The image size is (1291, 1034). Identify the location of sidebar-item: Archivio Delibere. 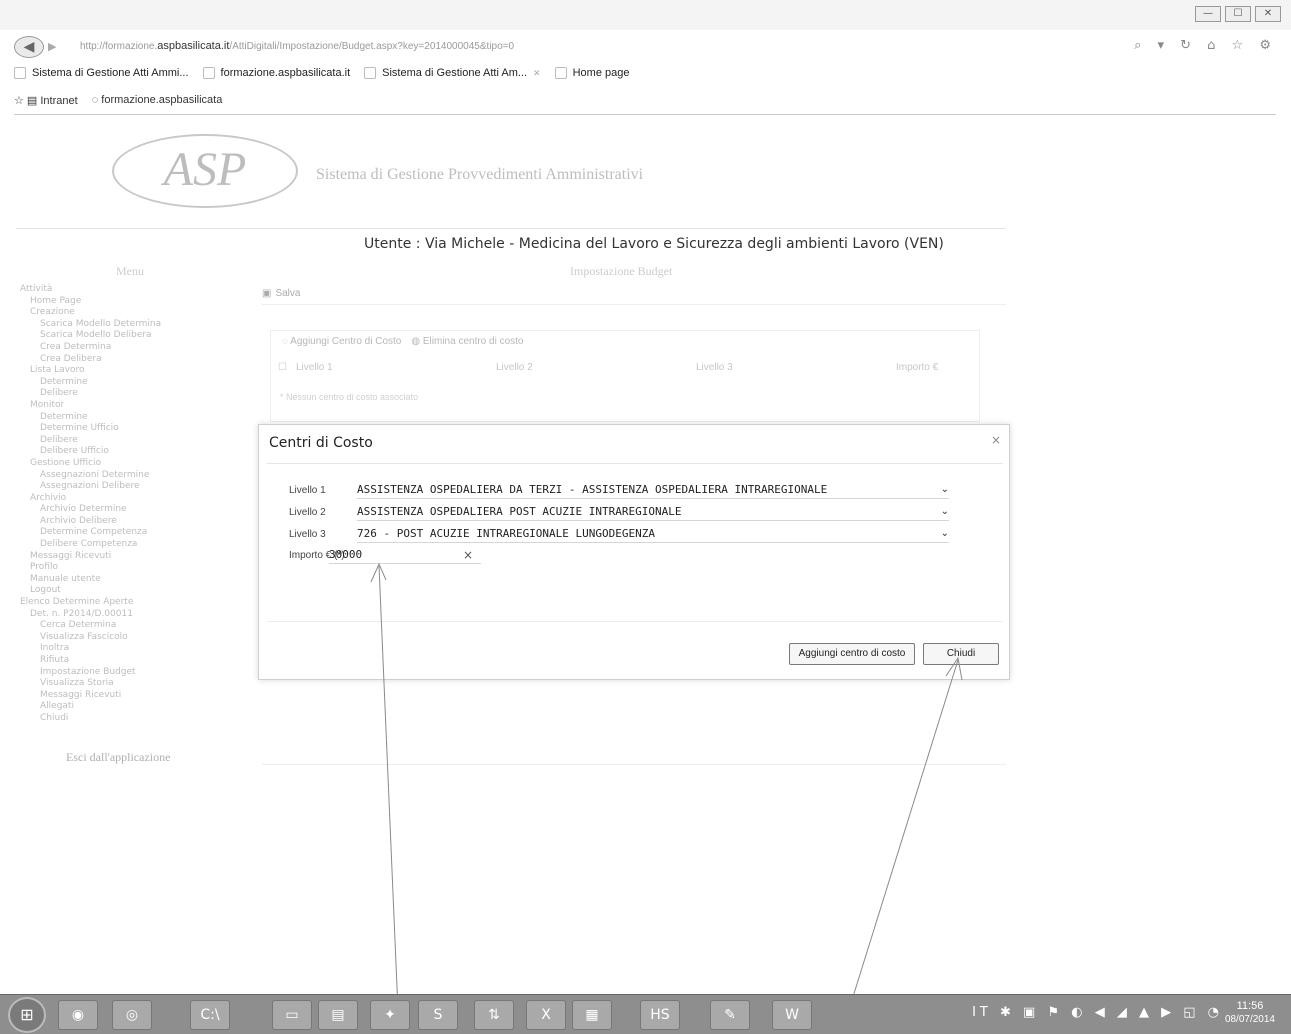
(120, 522).